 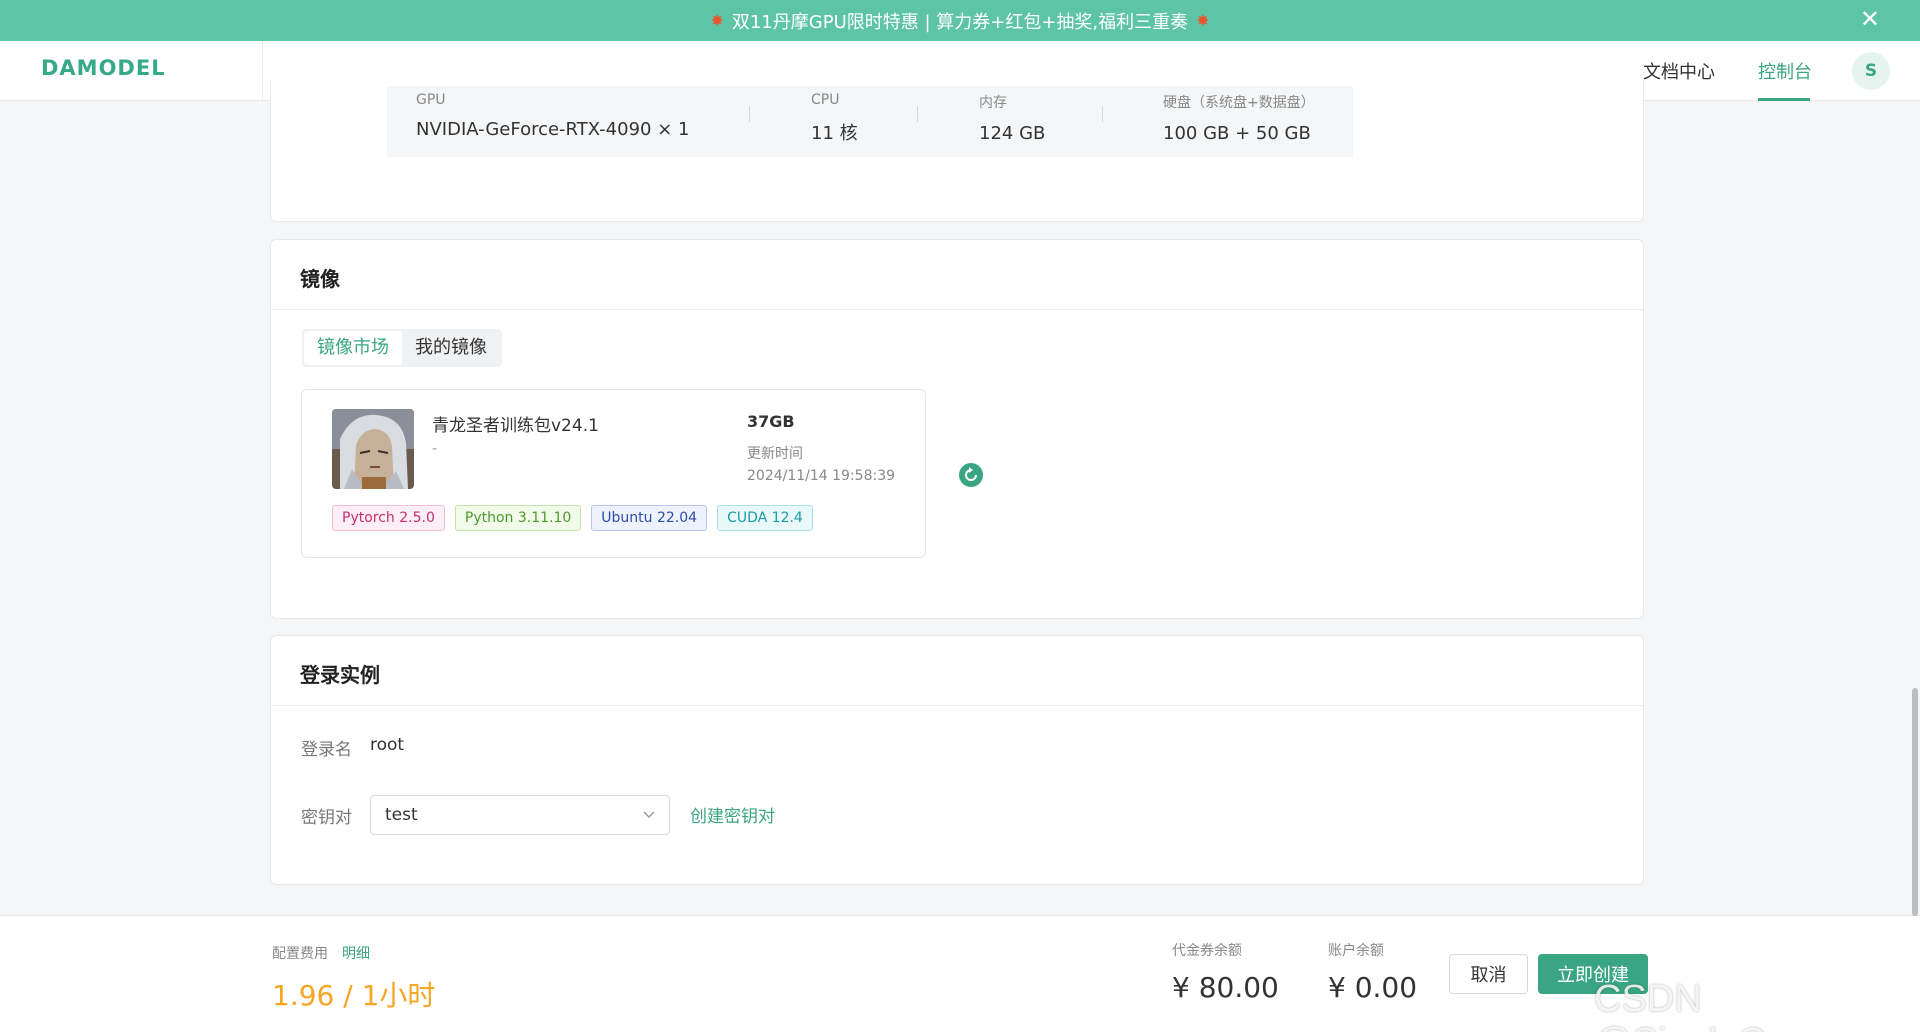 What do you see at coordinates (1225, 987) in the screenshot?
I see `voucher-balance-value: ¥ 80.00` at bounding box center [1225, 987].